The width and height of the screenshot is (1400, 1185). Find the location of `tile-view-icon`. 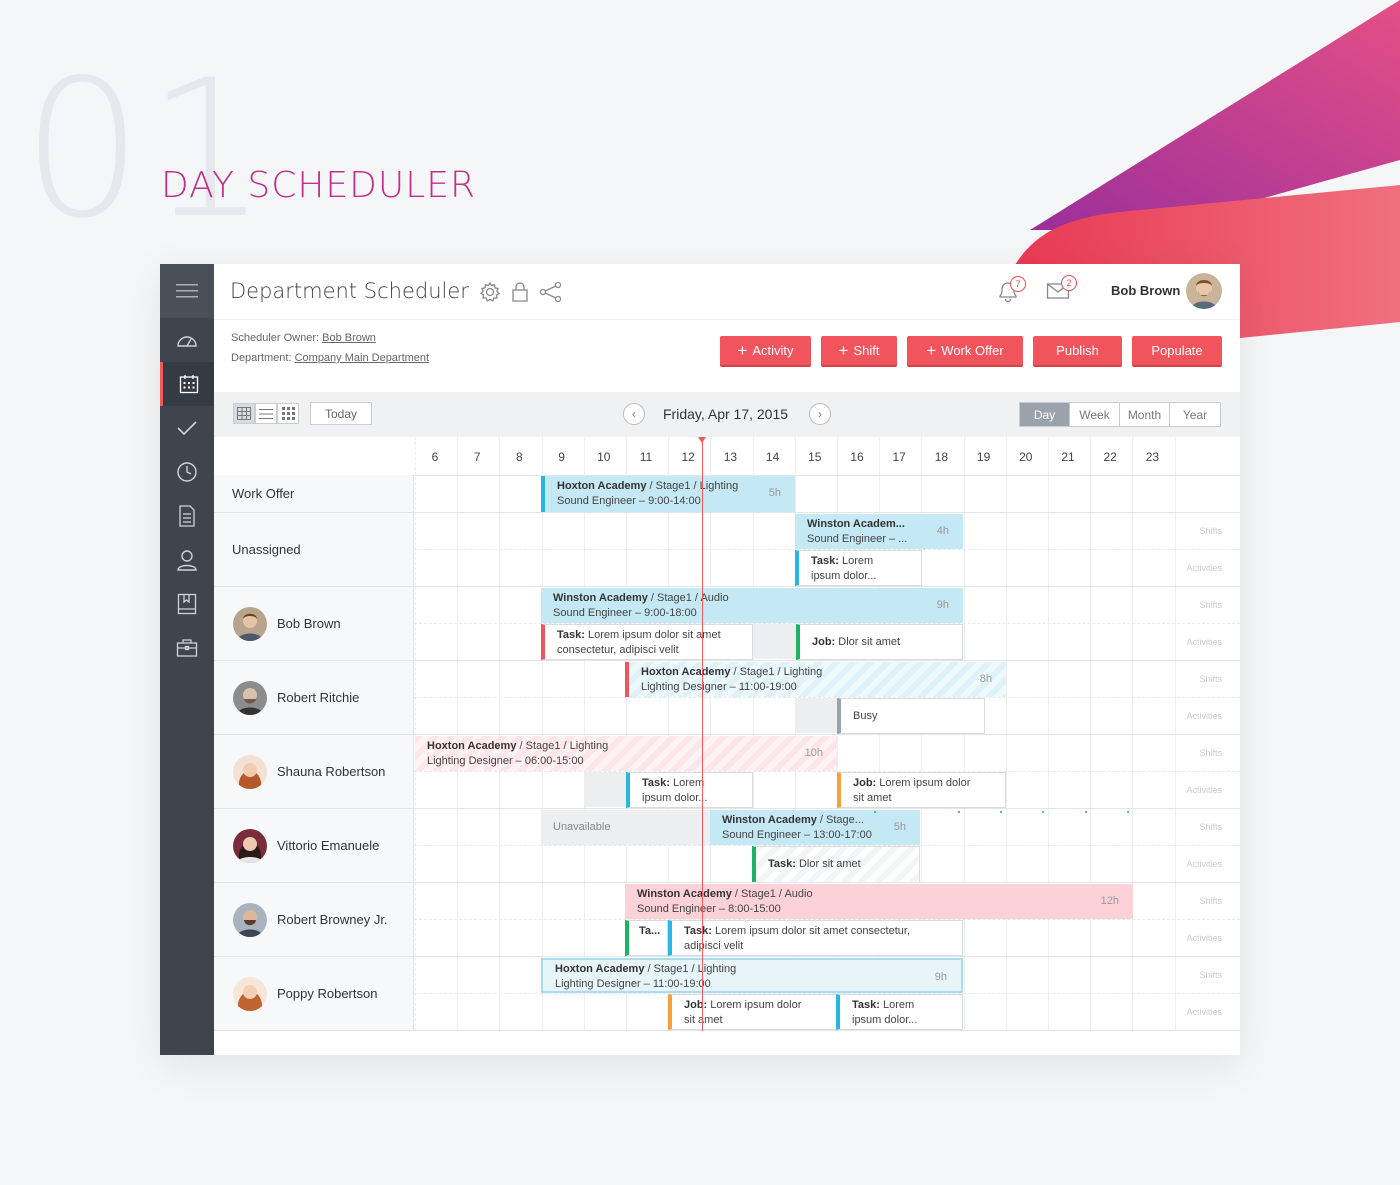

tile-view-icon is located at coordinates (288, 413).